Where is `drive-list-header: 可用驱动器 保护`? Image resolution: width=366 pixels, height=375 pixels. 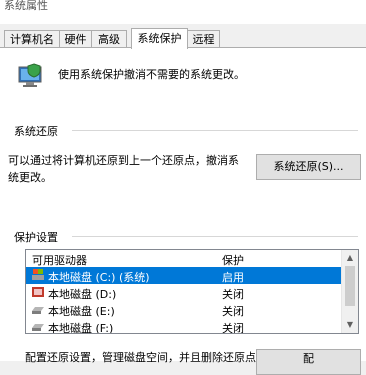 drive-list-header: 可用驱动器 保护 is located at coordinates (185, 259).